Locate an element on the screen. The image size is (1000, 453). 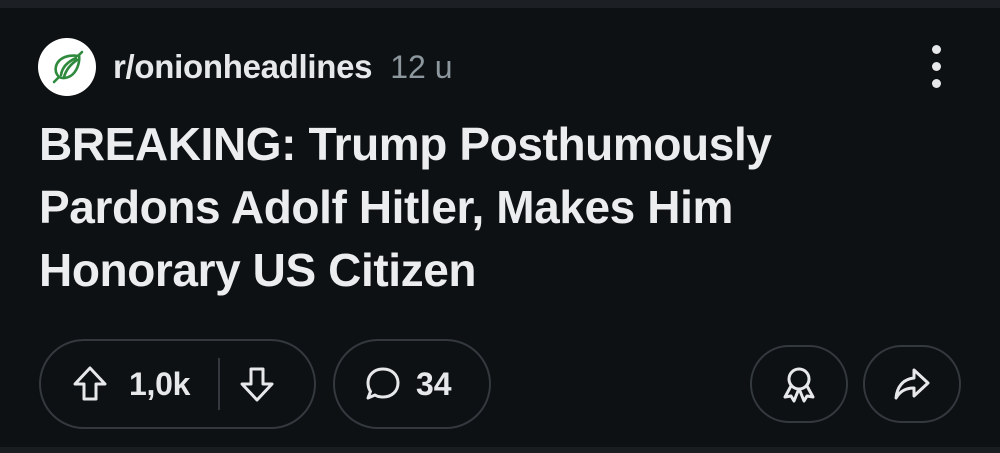
share-icon is located at coordinates (912, 384).